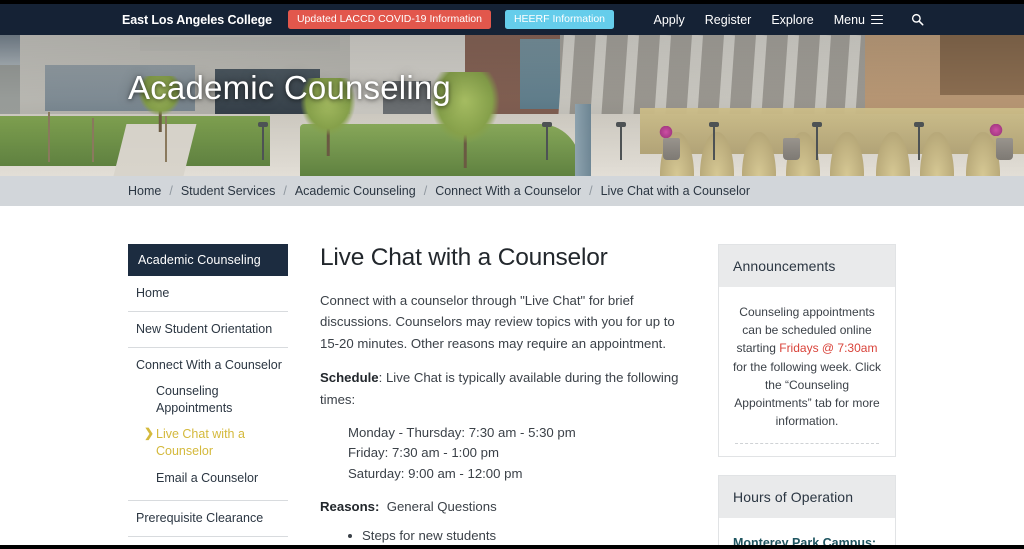 The height and width of the screenshot is (549, 1024). I want to click on page-title: Live Chat with a Counselor, so click(464, 257).